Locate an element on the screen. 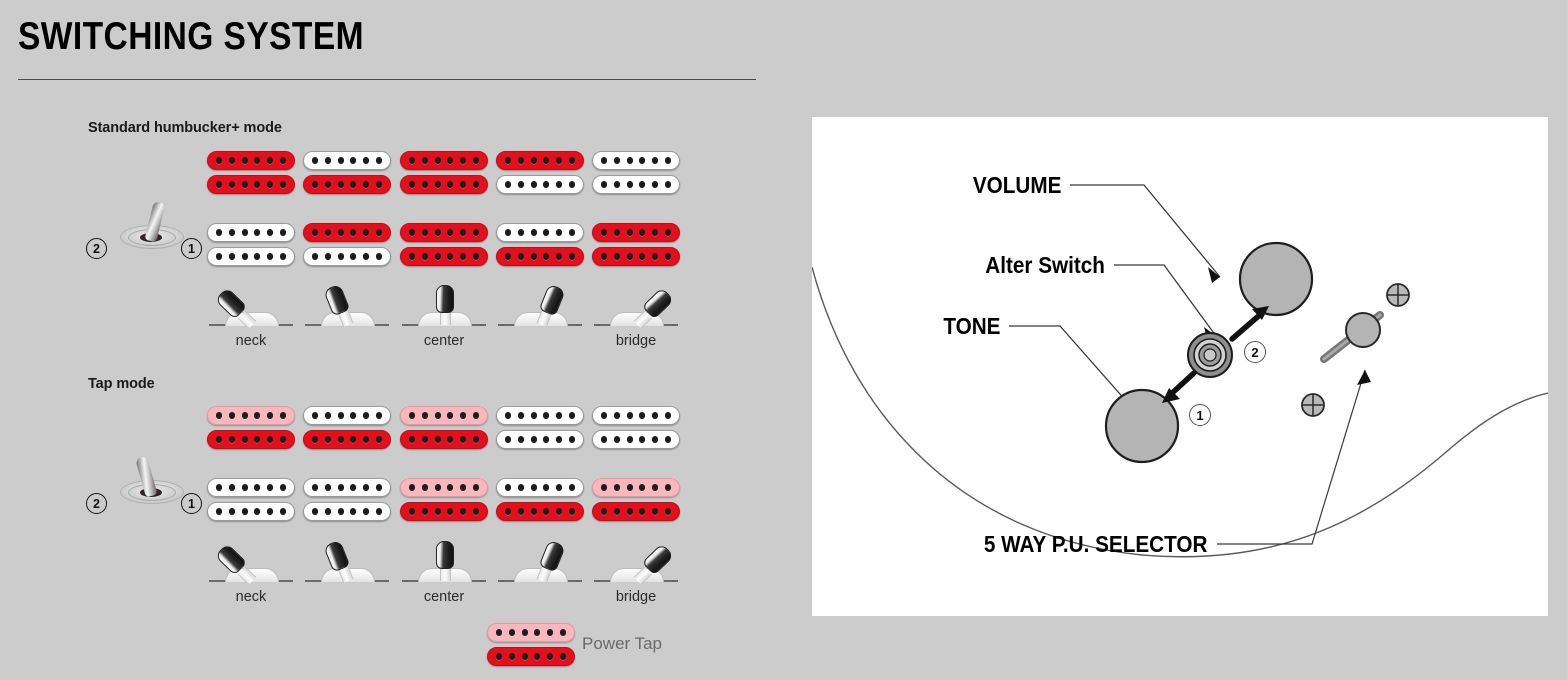 The height and width of the screenshot is (680, 1567). selector-arrowhead is located at coordinates (1364, 377).